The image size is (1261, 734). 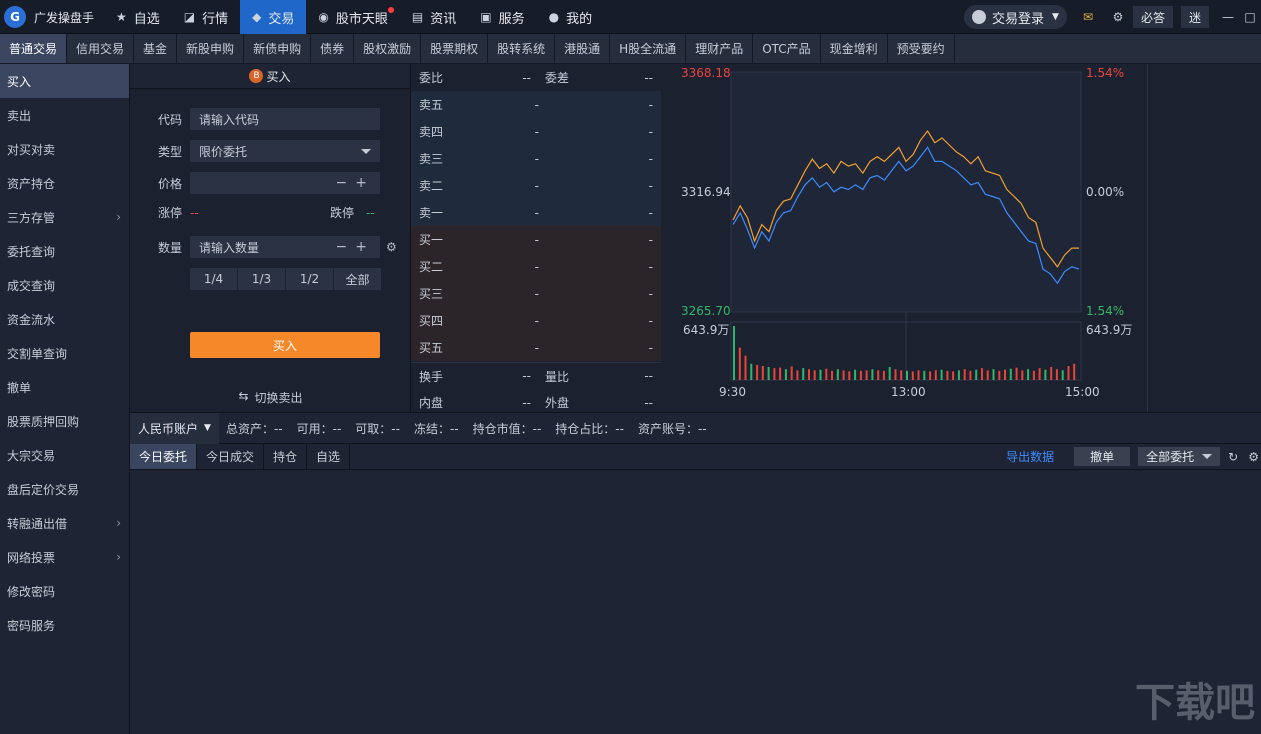 I want to click on nav-label-1: 行情, so click(x=215, y=17).